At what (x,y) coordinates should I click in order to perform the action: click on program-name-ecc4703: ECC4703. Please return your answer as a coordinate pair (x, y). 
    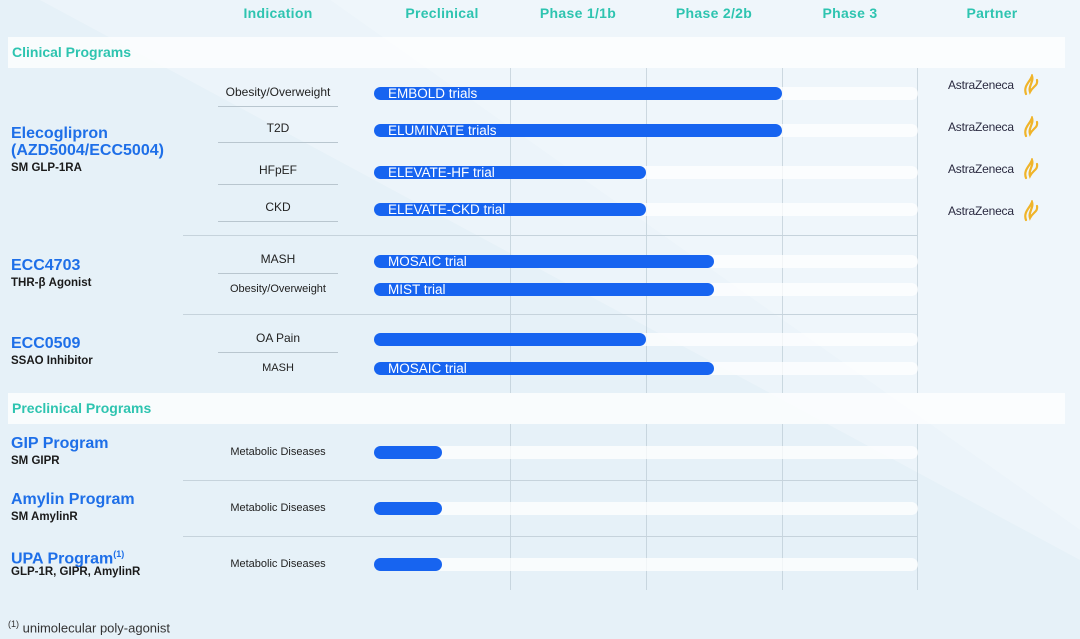
    Looking at the image, I should click on (46, 265).